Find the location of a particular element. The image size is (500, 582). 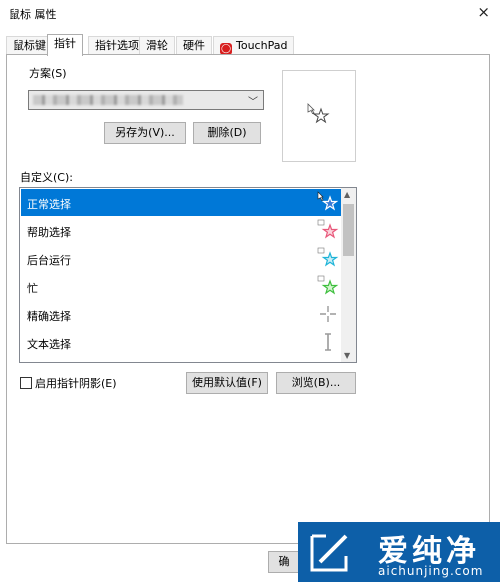

busy-star-cursor-icon is located at coordinates (328, 285).